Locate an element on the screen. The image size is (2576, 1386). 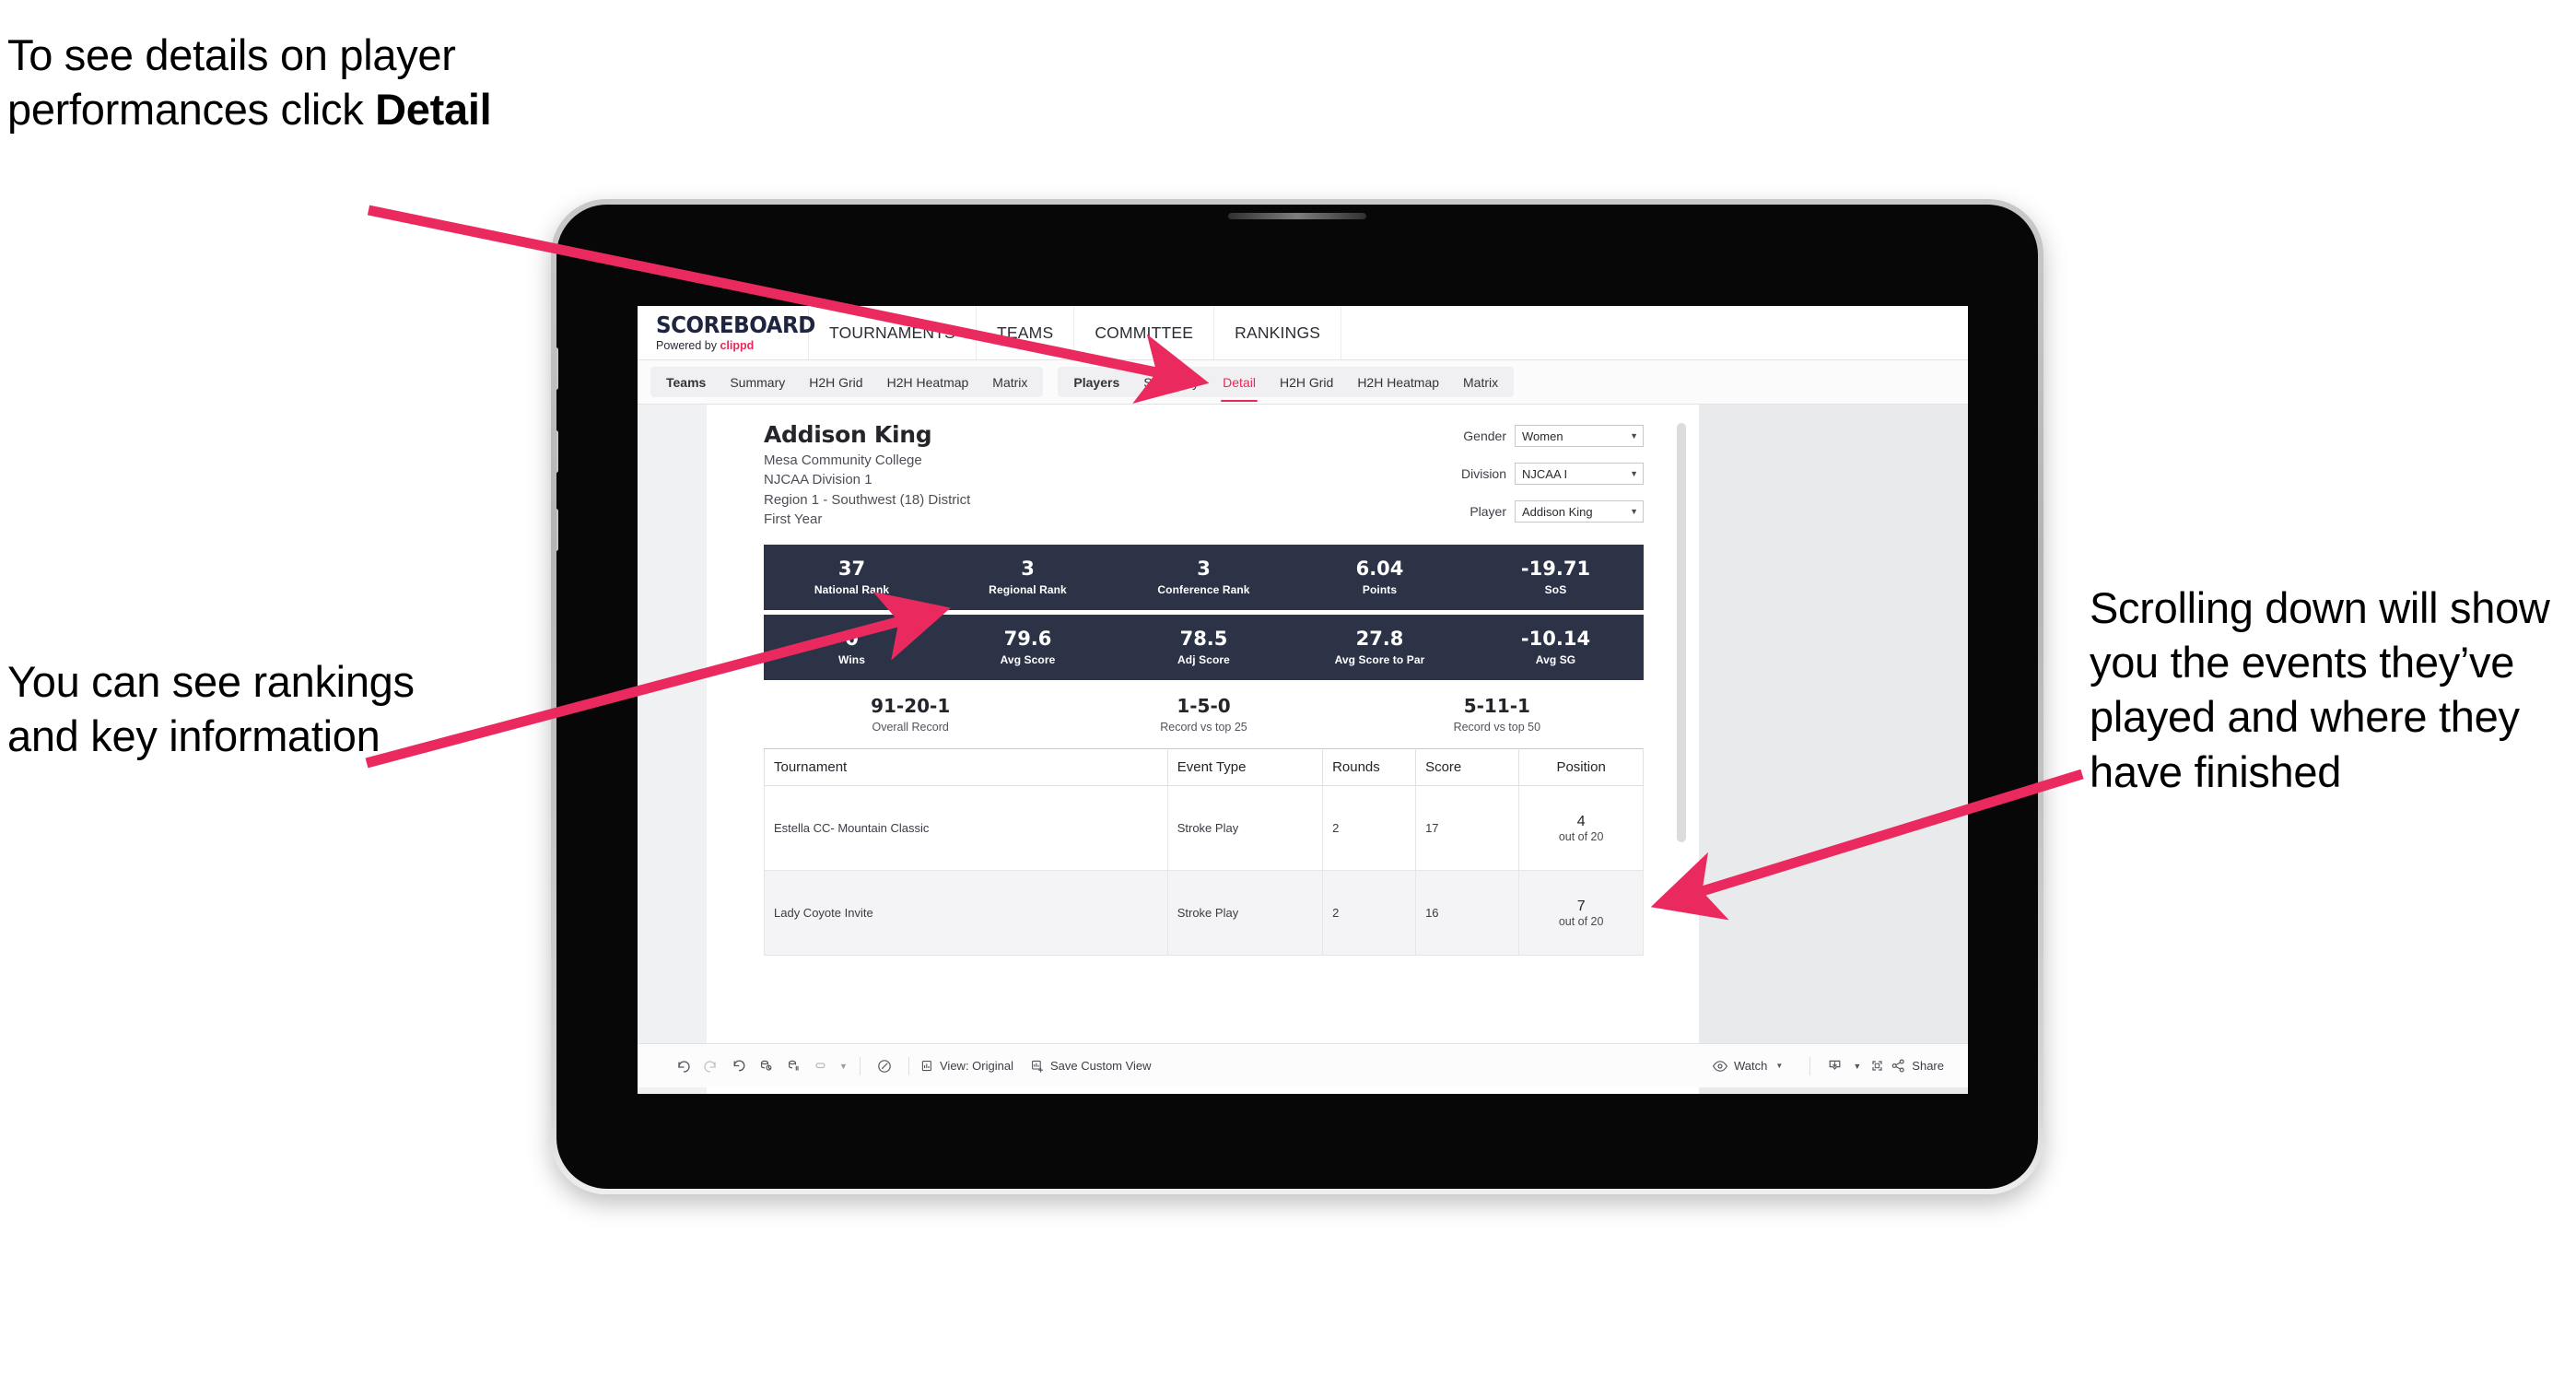
record-overall: 91-20-1 Overall Record is located at coordinates (910, 714).